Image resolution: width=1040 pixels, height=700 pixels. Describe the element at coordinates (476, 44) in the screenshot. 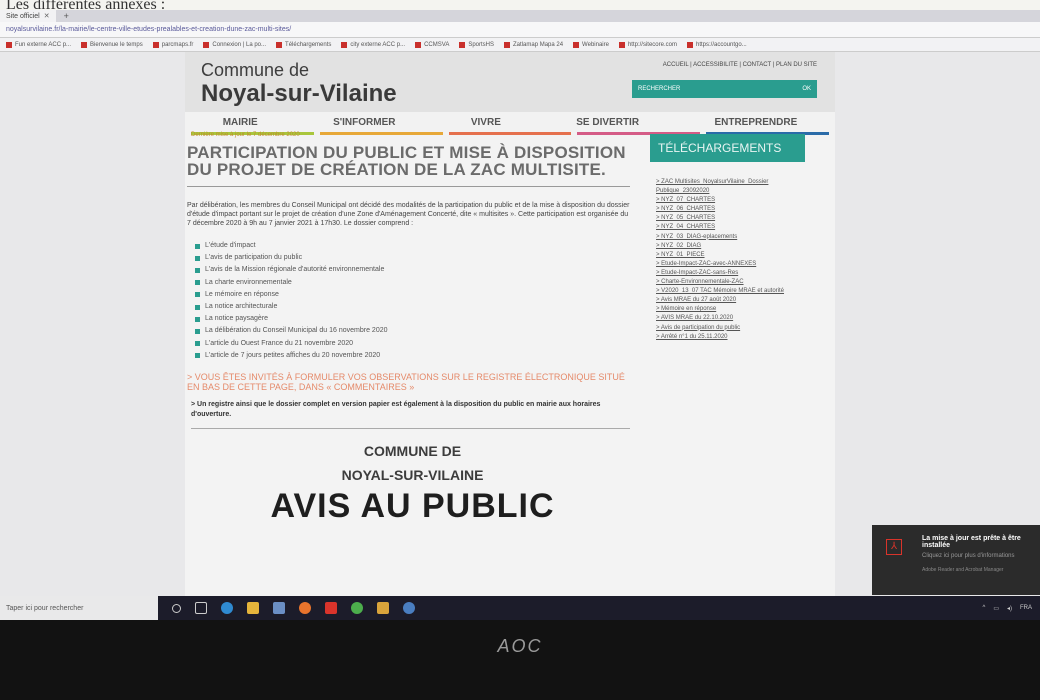

I see `bookmark-item: SportsHS` at that location.